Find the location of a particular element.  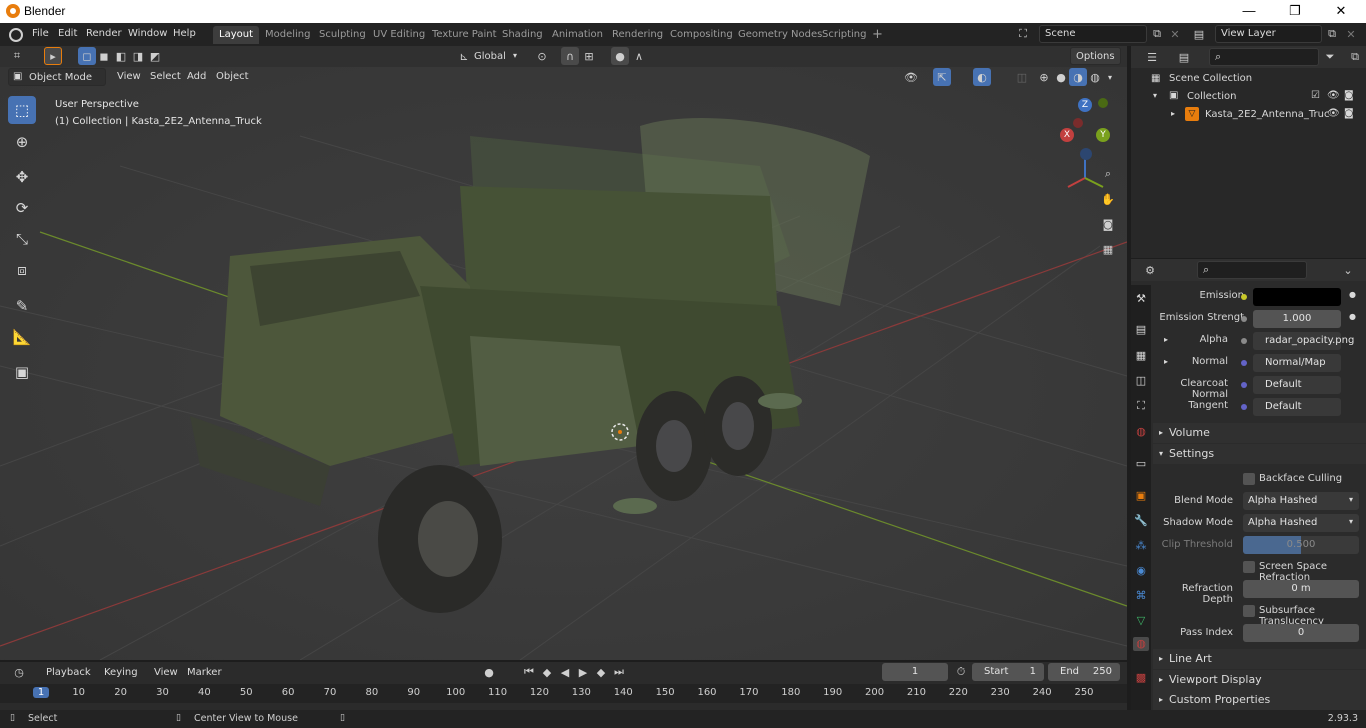

end-frame-field: End 250 is located at coordinates (1084, 672).